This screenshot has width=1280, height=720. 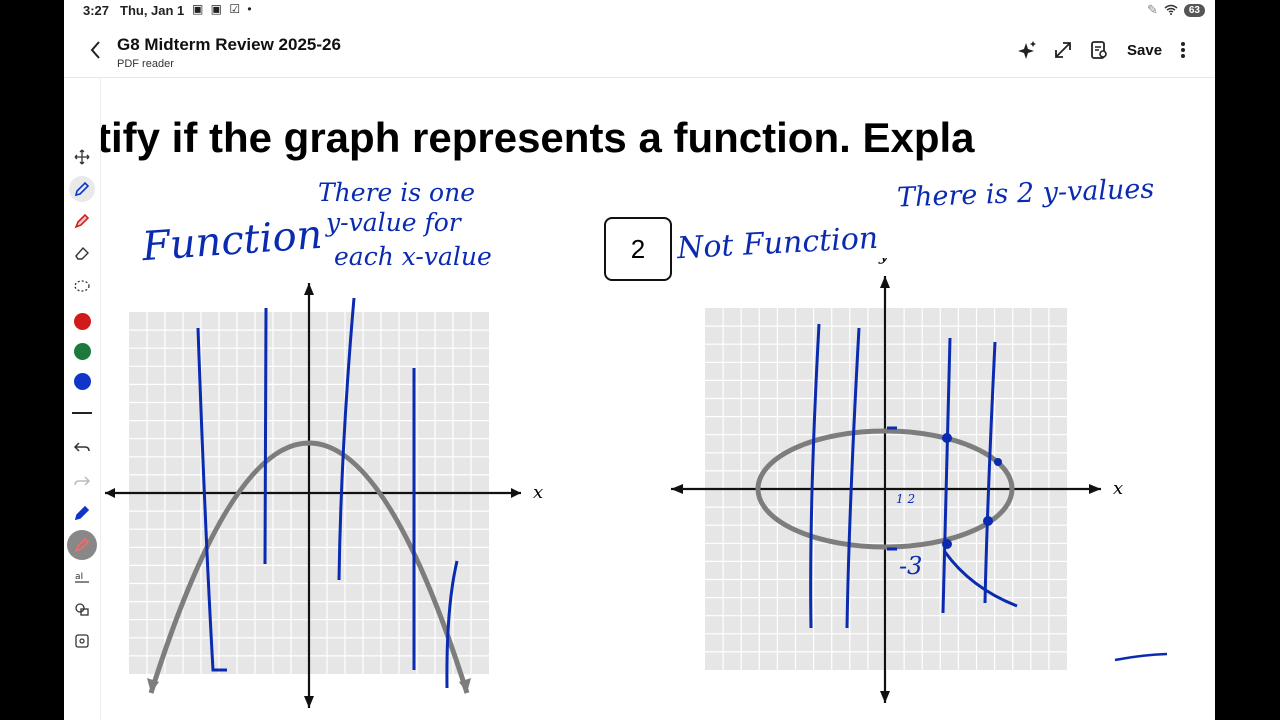 I want to click on red-swatch, so click(x=82, y=321).